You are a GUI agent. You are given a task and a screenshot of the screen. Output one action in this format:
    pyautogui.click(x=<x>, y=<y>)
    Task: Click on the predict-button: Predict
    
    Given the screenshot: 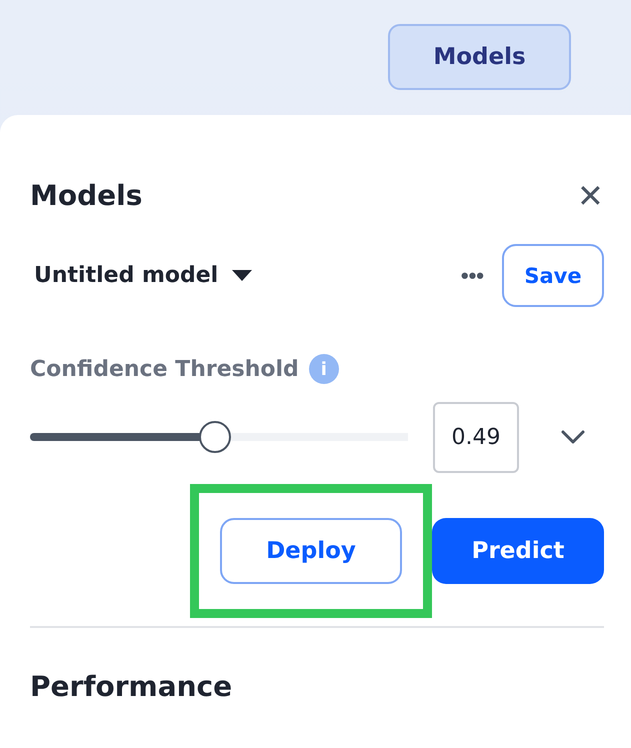 What is the action you would take?
    pyautogui.click(x=518, y=551)
    